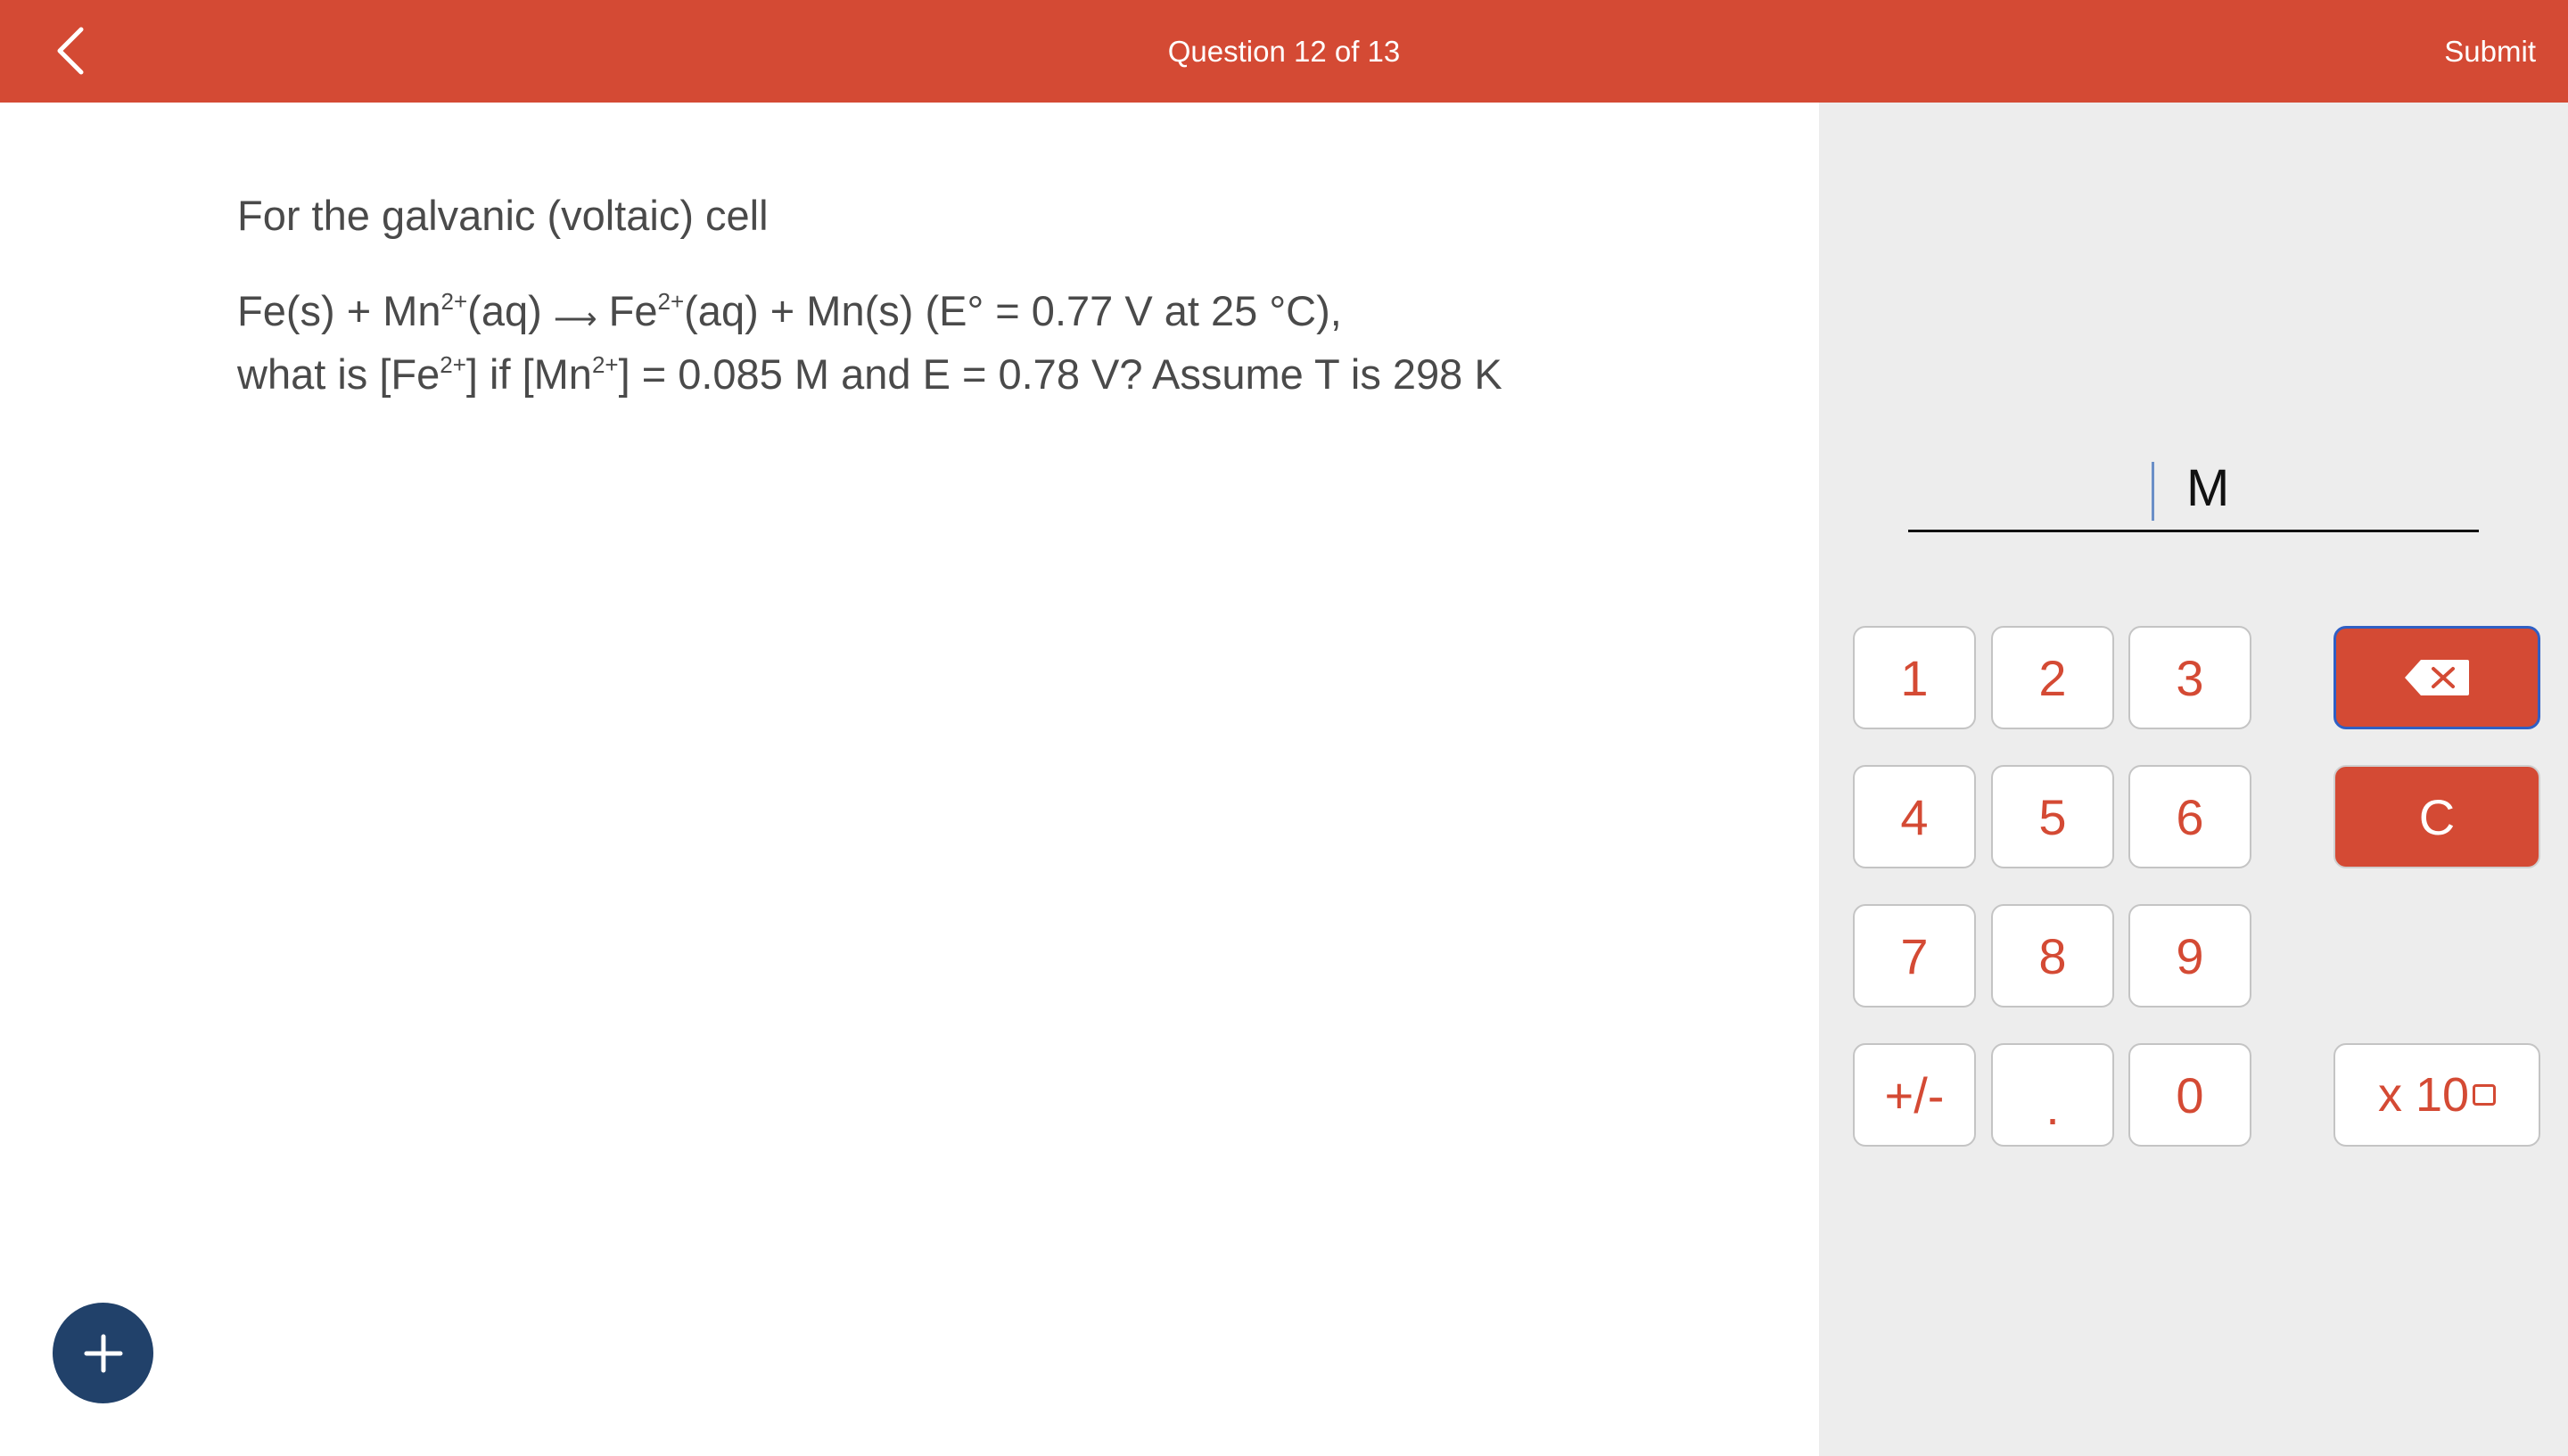  What do you see at coordinates (1914, 816) in the screenshot?
I see `key-4: 4` at bounding box center [1914, 816].